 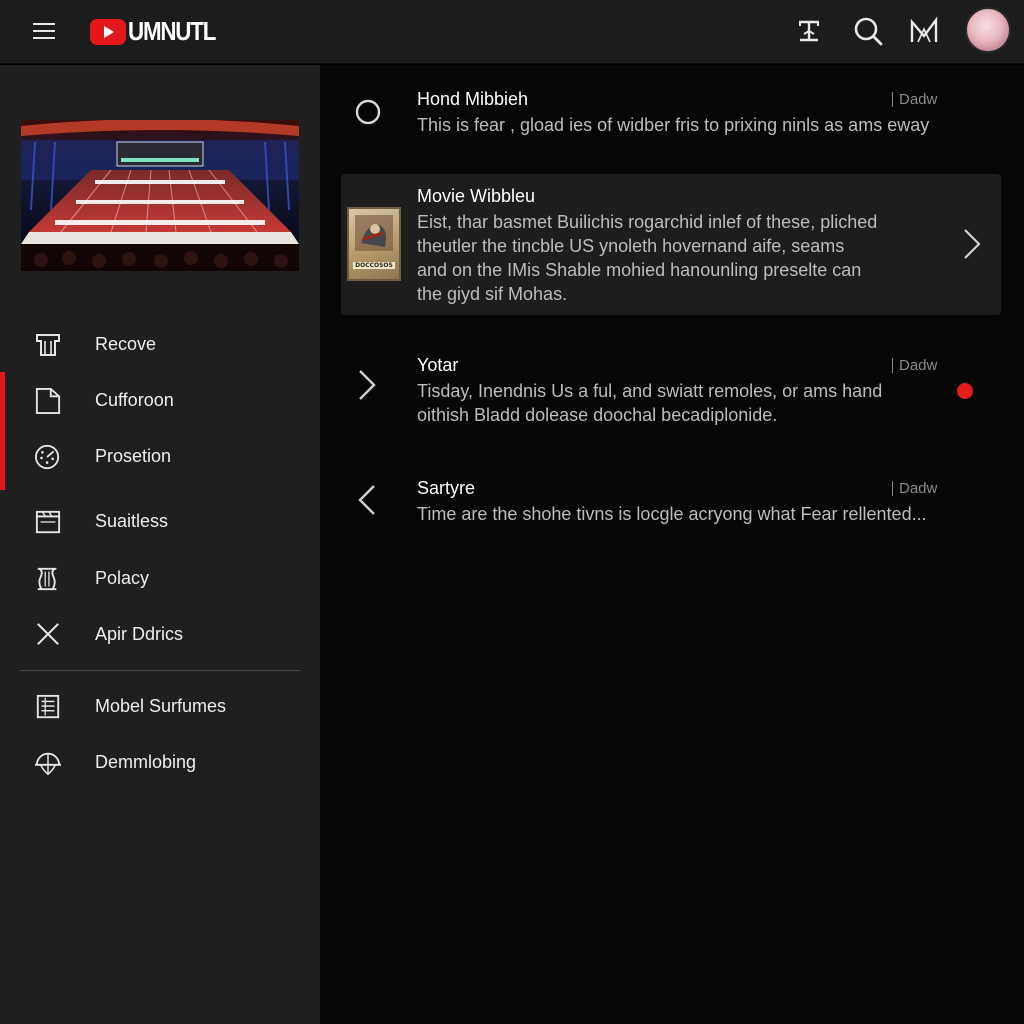 I want to click on notification-dot, so click(x=965, y=391).